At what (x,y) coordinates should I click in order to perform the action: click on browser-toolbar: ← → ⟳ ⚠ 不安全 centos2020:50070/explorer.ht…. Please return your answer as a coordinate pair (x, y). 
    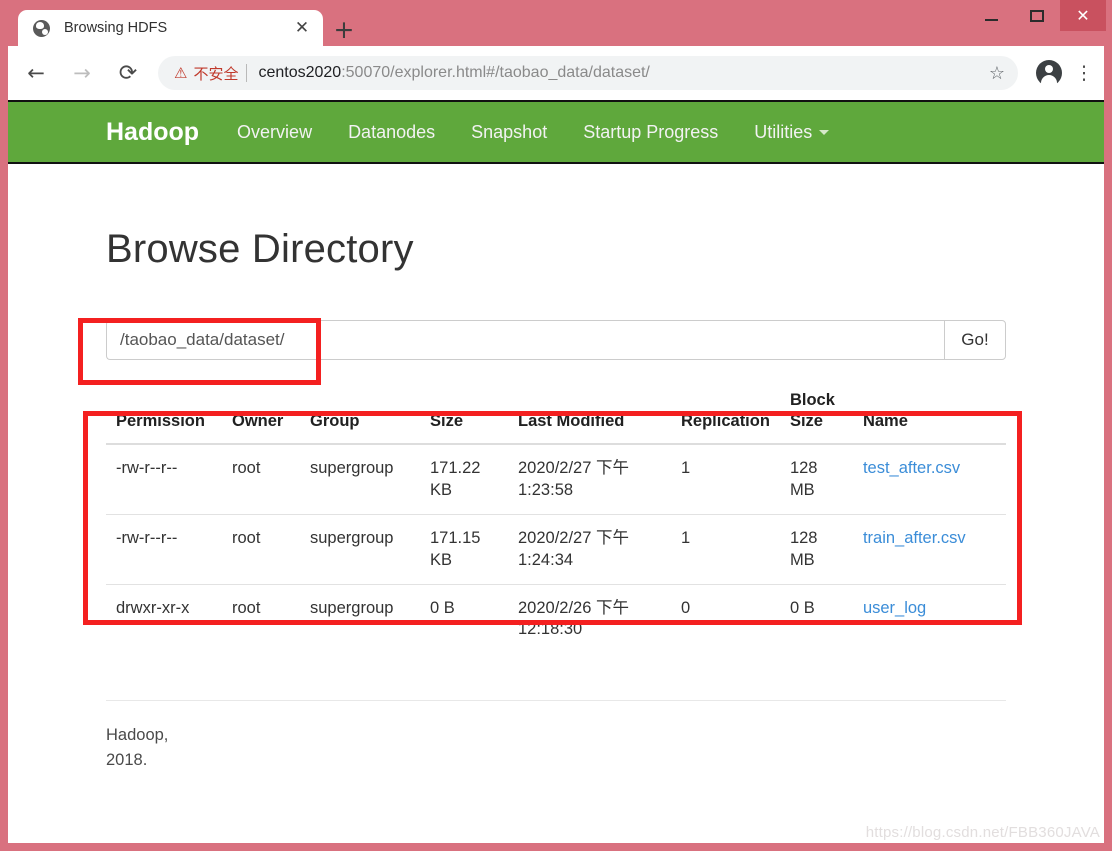
    Looking at the image, I should click on (556, 73).